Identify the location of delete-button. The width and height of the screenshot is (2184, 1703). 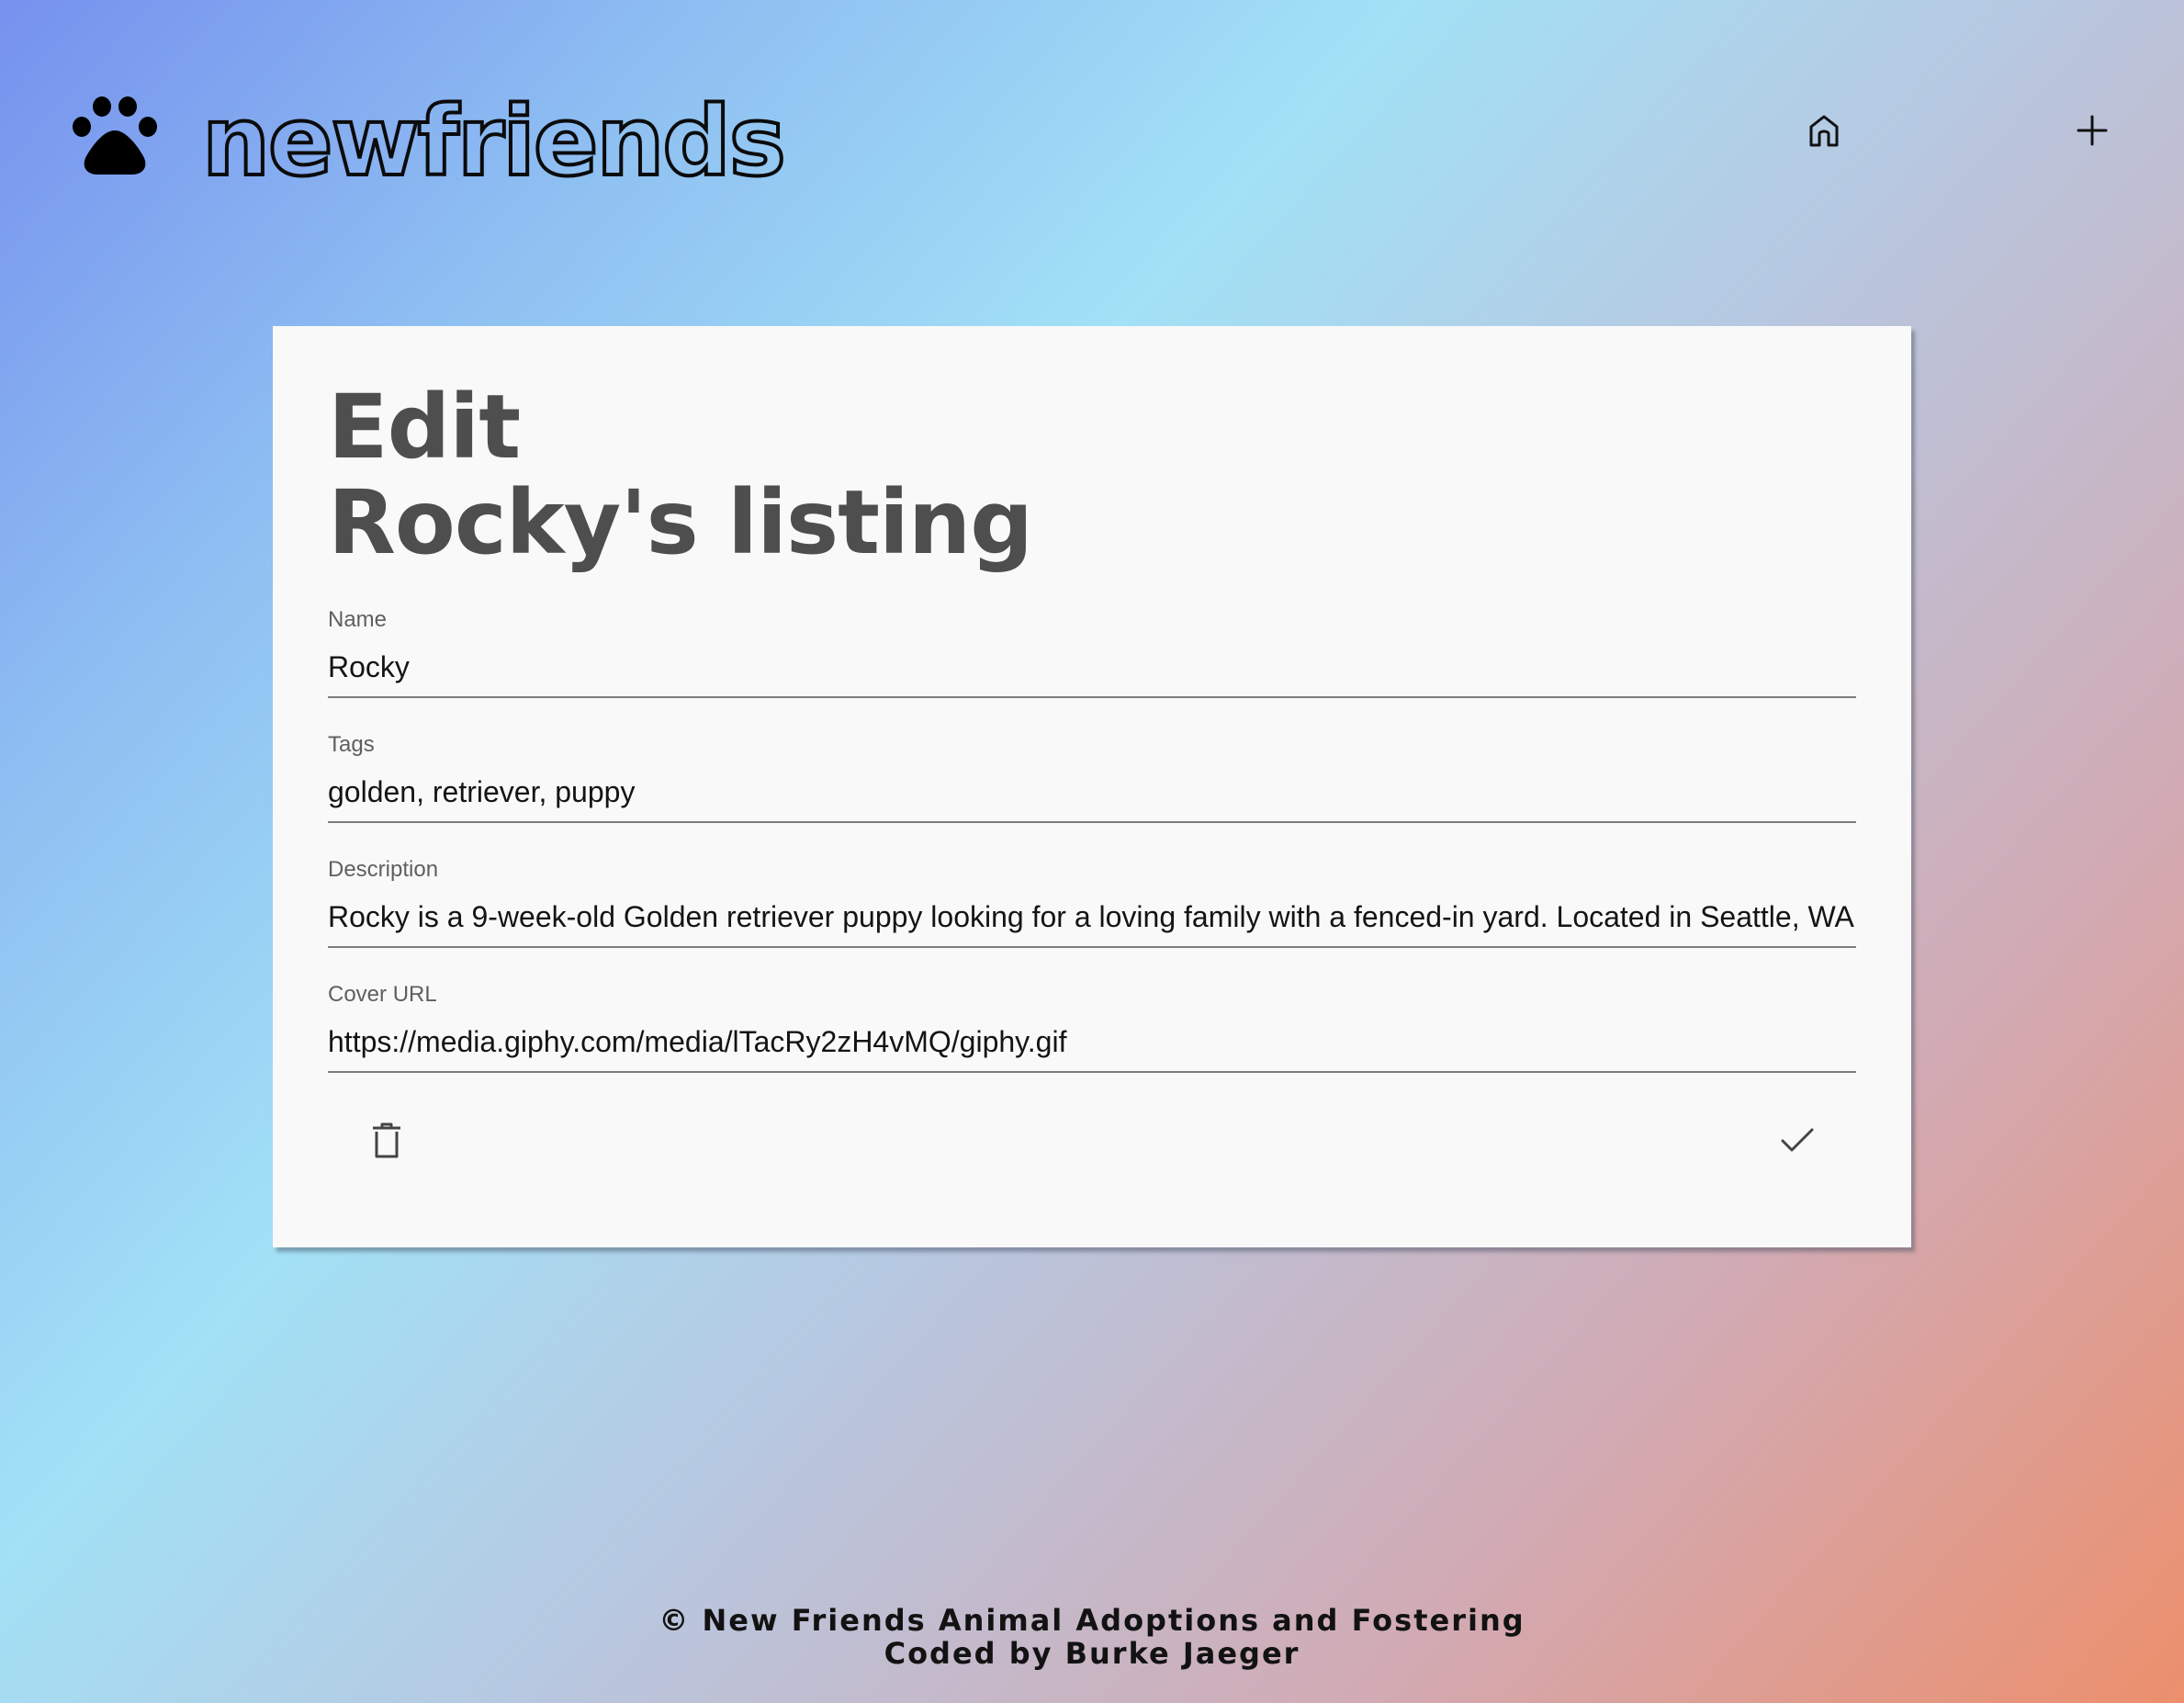
(387, 1141).